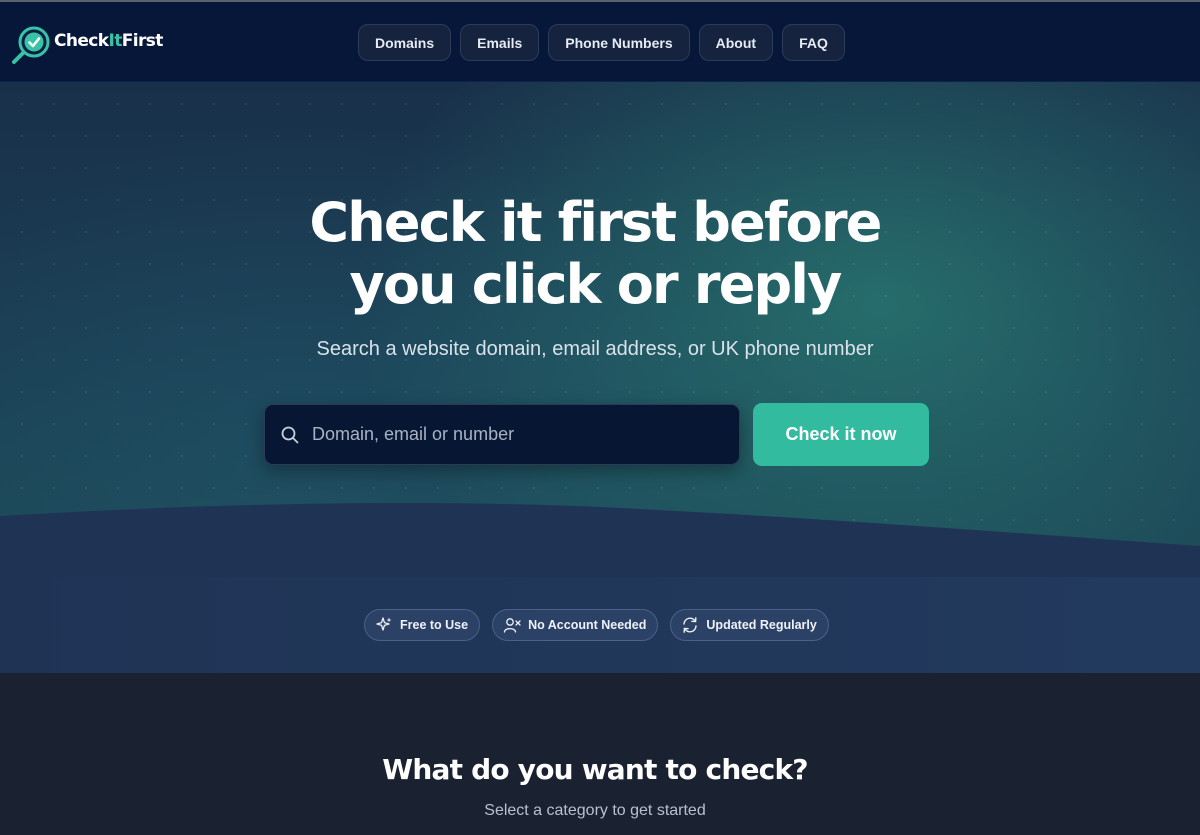 This screenshot has width=1200, height=835. I want to click on badge-no-account-needed: No Account Needed, so click(575, 625).